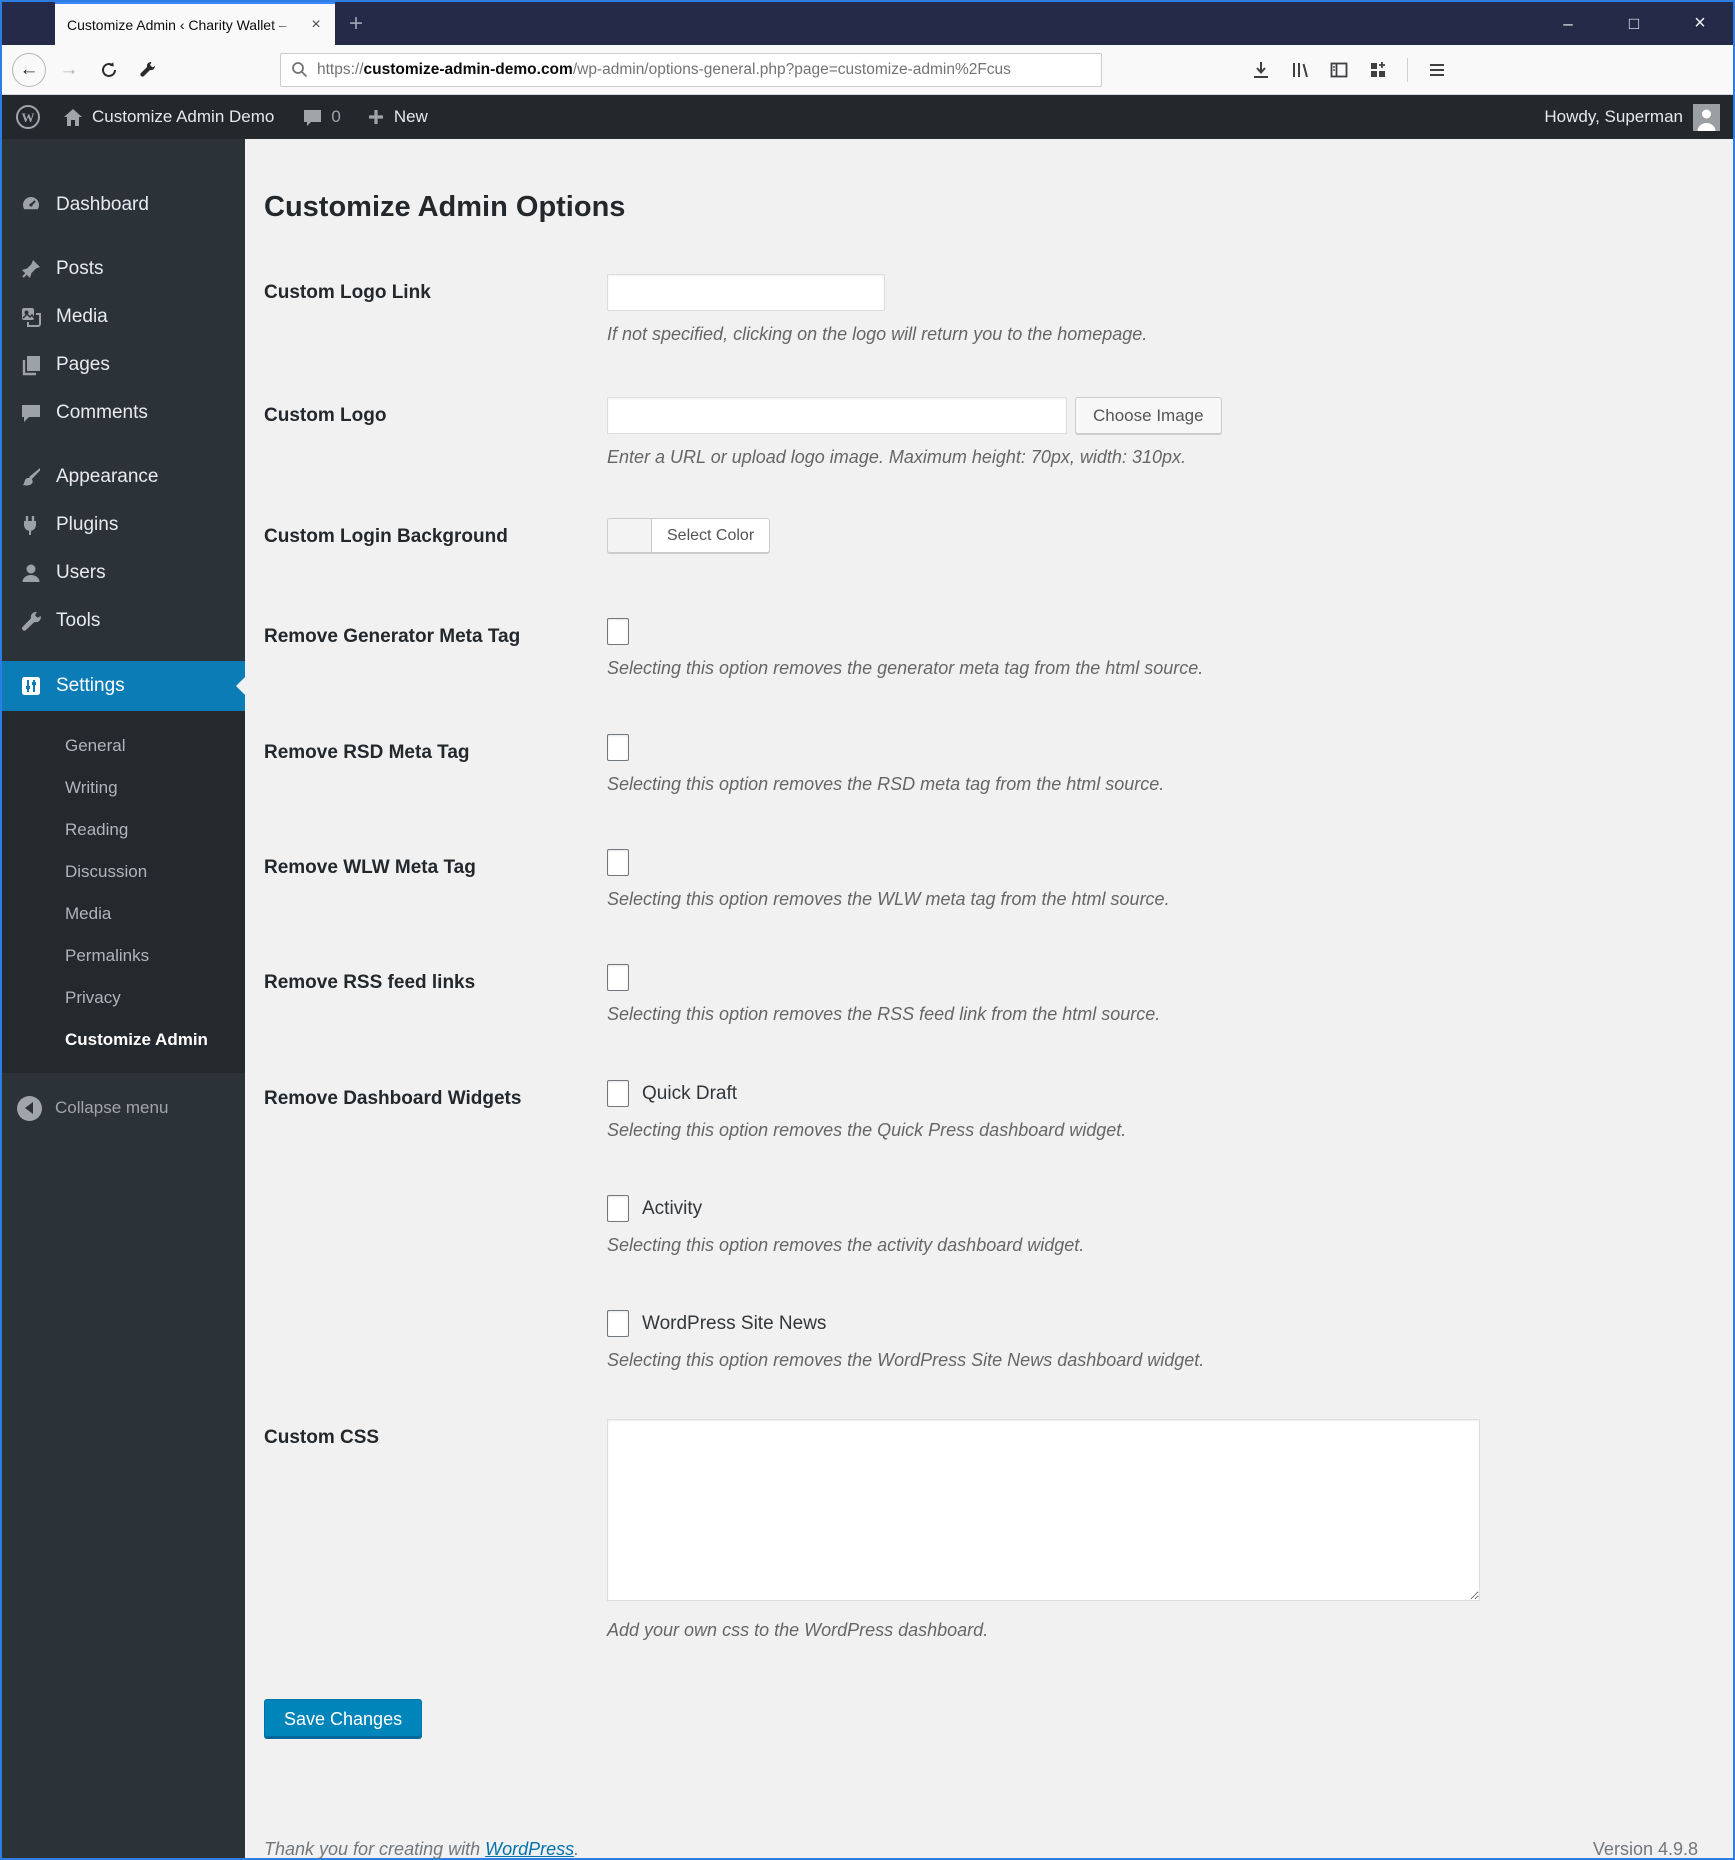 Image resolution: width=1735 pixels, height=1860 pixels. I want to click on field-label: Remove Generator Meta Tag, so click(392, 636).